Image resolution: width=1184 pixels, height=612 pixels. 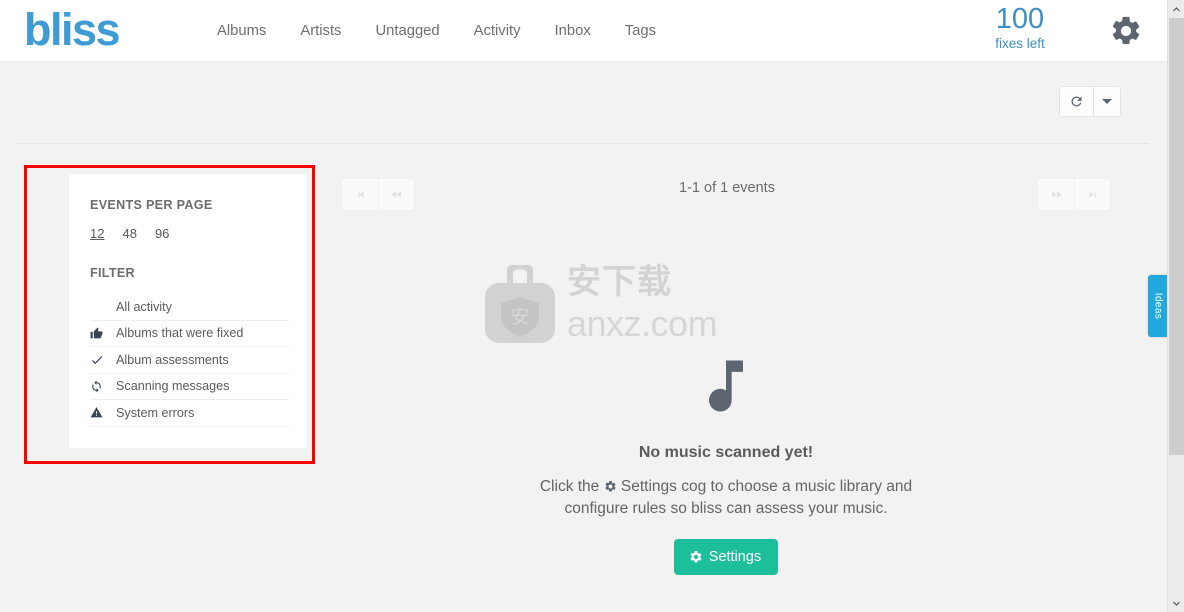 What do you see at coordinates (129, 233) in the screenshot?
I see `per-page-option-48: 48` at bounding box center [129, 233].